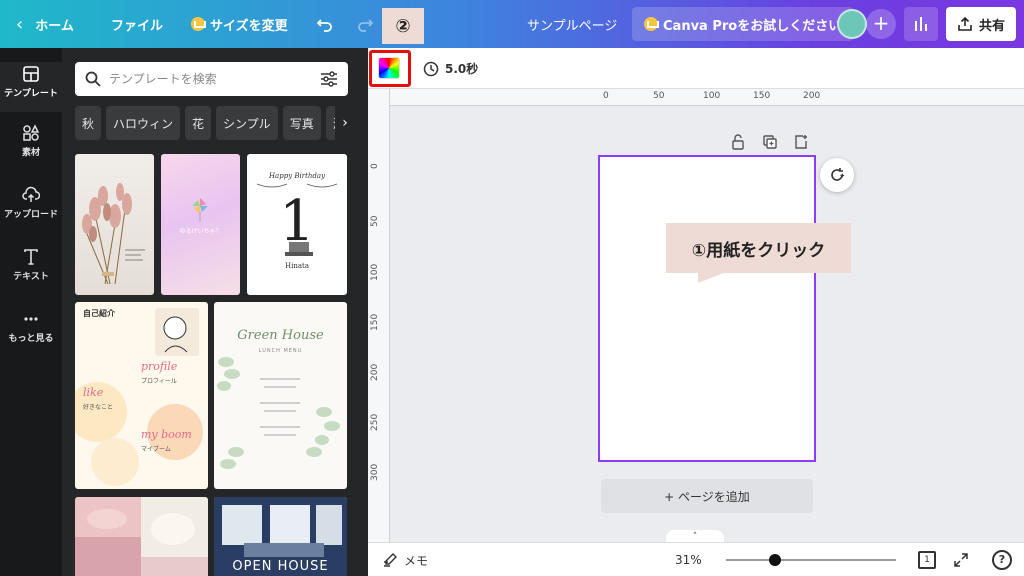  What do you see at coordinates (403, 26) in the screenshot?
I see `step-marker-2: ②` at bounding box center [403, 26].